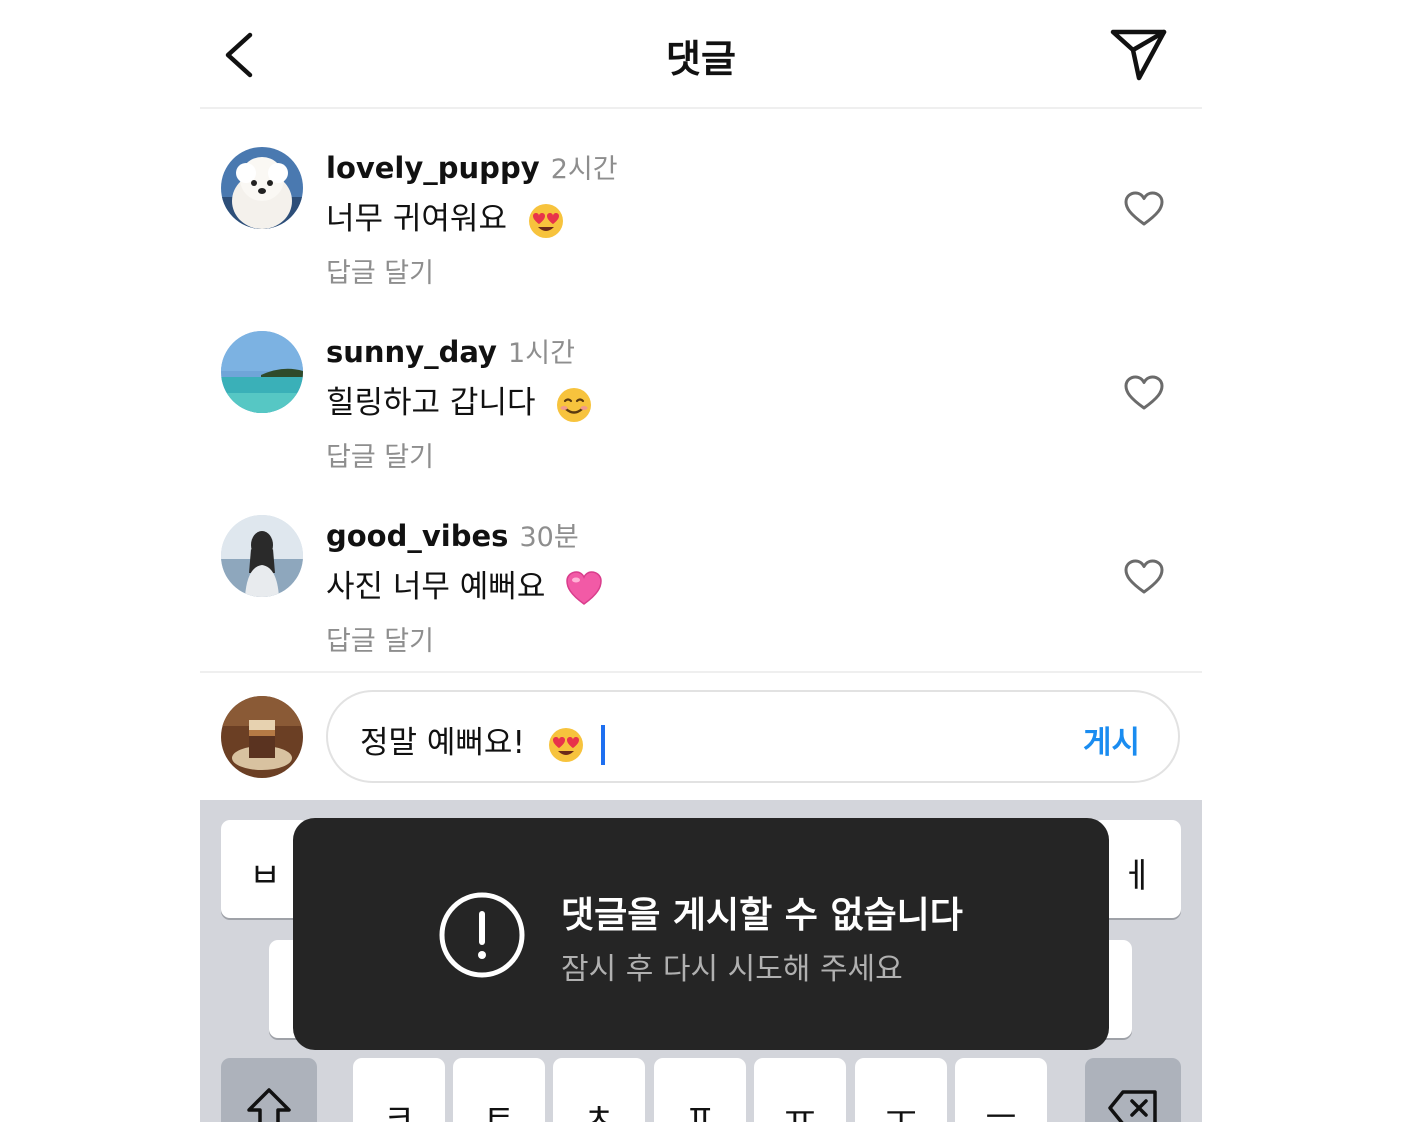 Image resolution: width=1402 pixels, height=1122 pixels. I want to click on comment-text: 너무 귀여워요, so click(416, 219).